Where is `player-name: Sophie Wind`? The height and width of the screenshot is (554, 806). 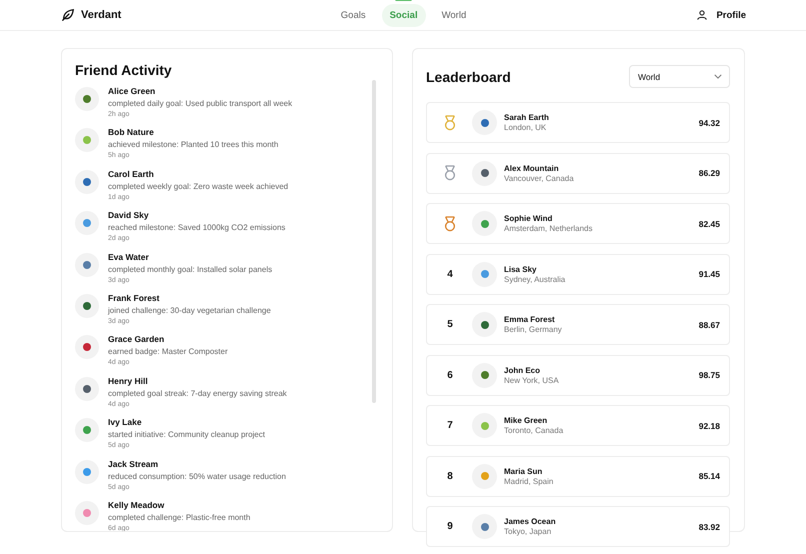
player-name: Sophie Wind is located at coordinates (529, 218).